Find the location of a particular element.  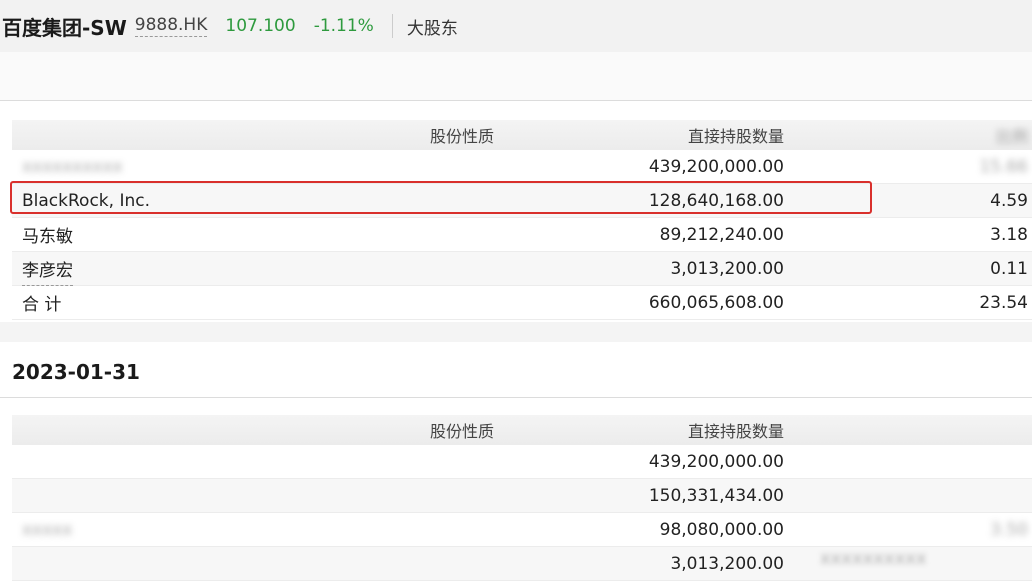

shareholder-name: 马东敏 is located at coordinates (47, 234).